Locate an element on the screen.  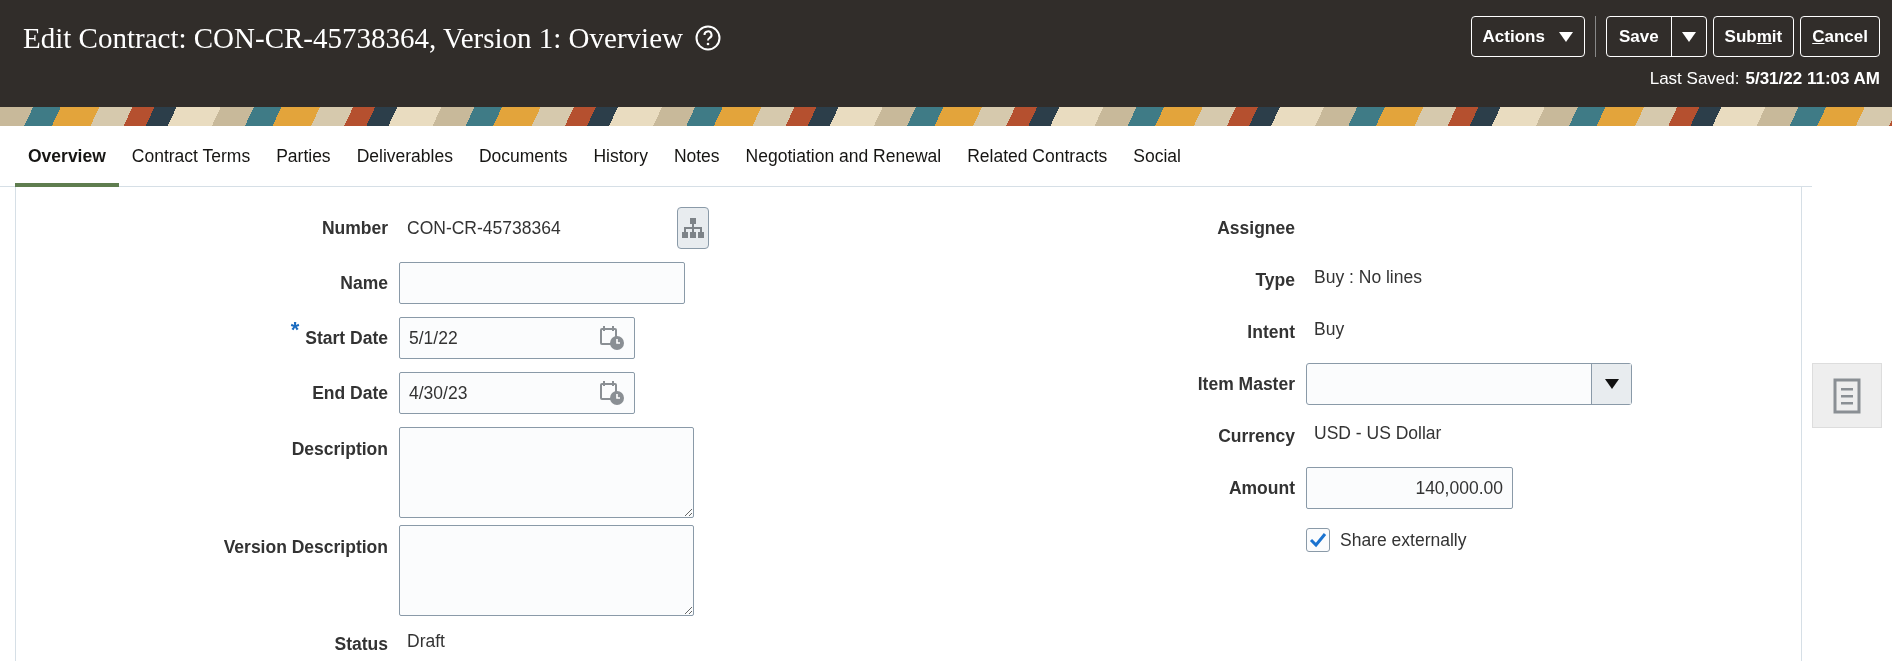
tab: Negotiation and Renewal is located at coordinates (843, 156).